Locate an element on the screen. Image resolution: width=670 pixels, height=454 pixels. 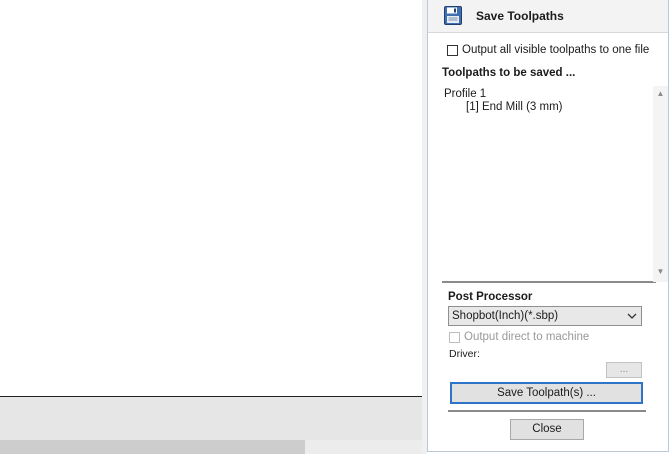
divider is located at coordinates (547, 411).